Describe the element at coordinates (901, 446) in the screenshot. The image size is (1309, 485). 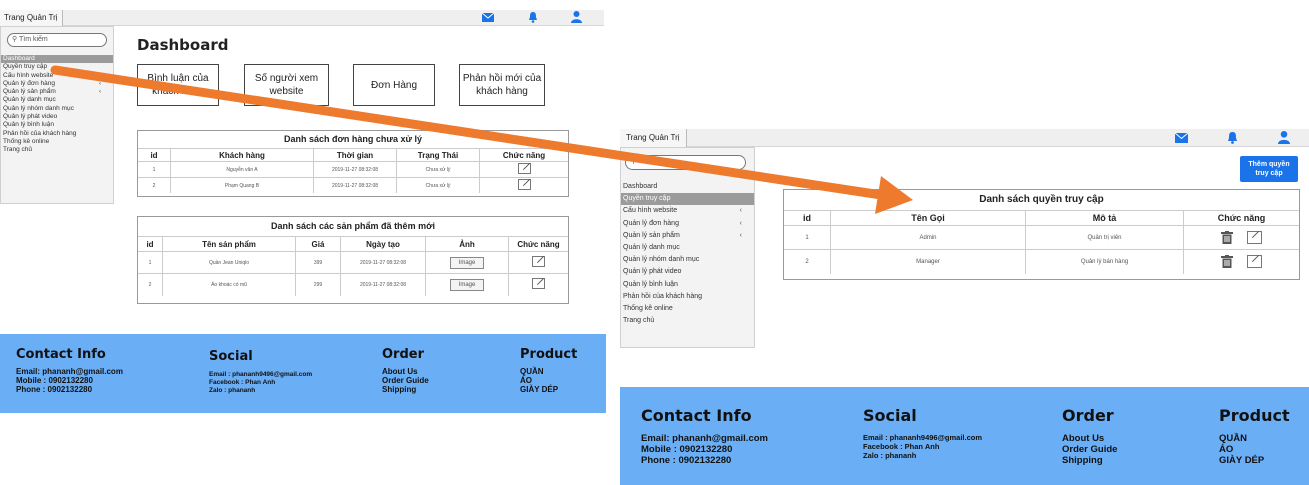
I see `social-facebook: Facebook : Phan Anh` at that location.